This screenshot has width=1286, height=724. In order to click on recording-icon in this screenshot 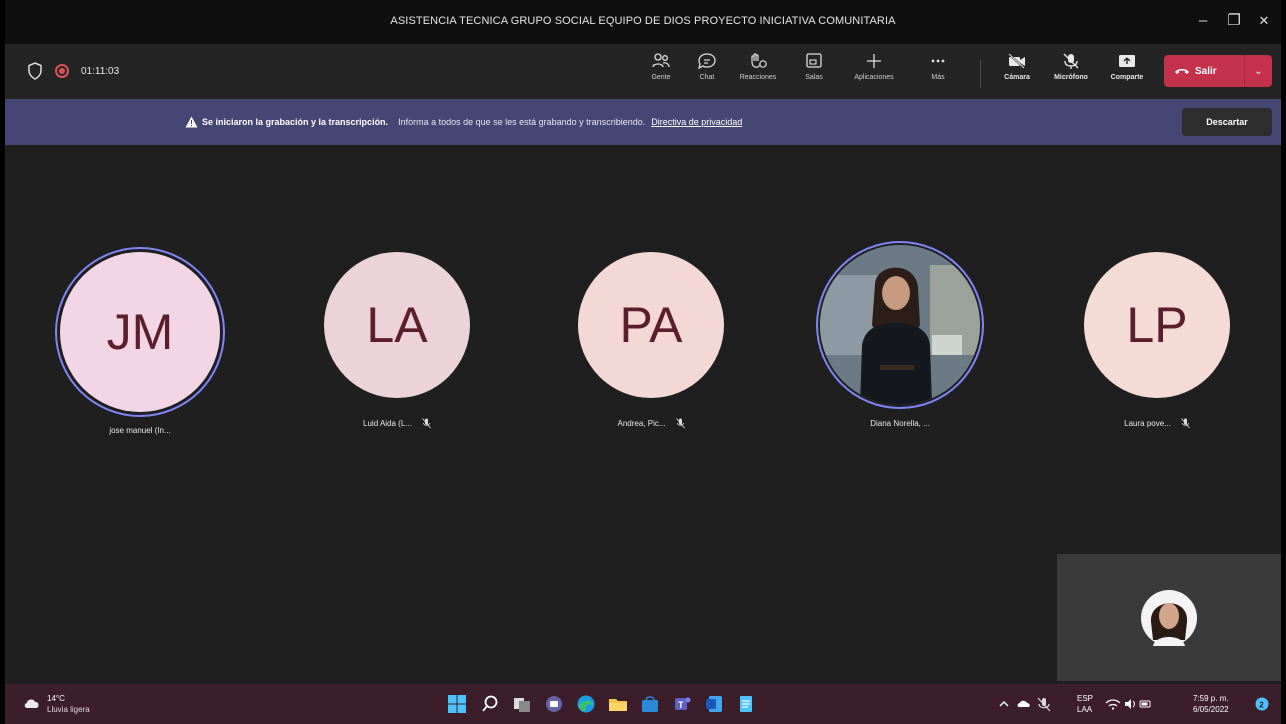, I will do `click(62, 71)`.